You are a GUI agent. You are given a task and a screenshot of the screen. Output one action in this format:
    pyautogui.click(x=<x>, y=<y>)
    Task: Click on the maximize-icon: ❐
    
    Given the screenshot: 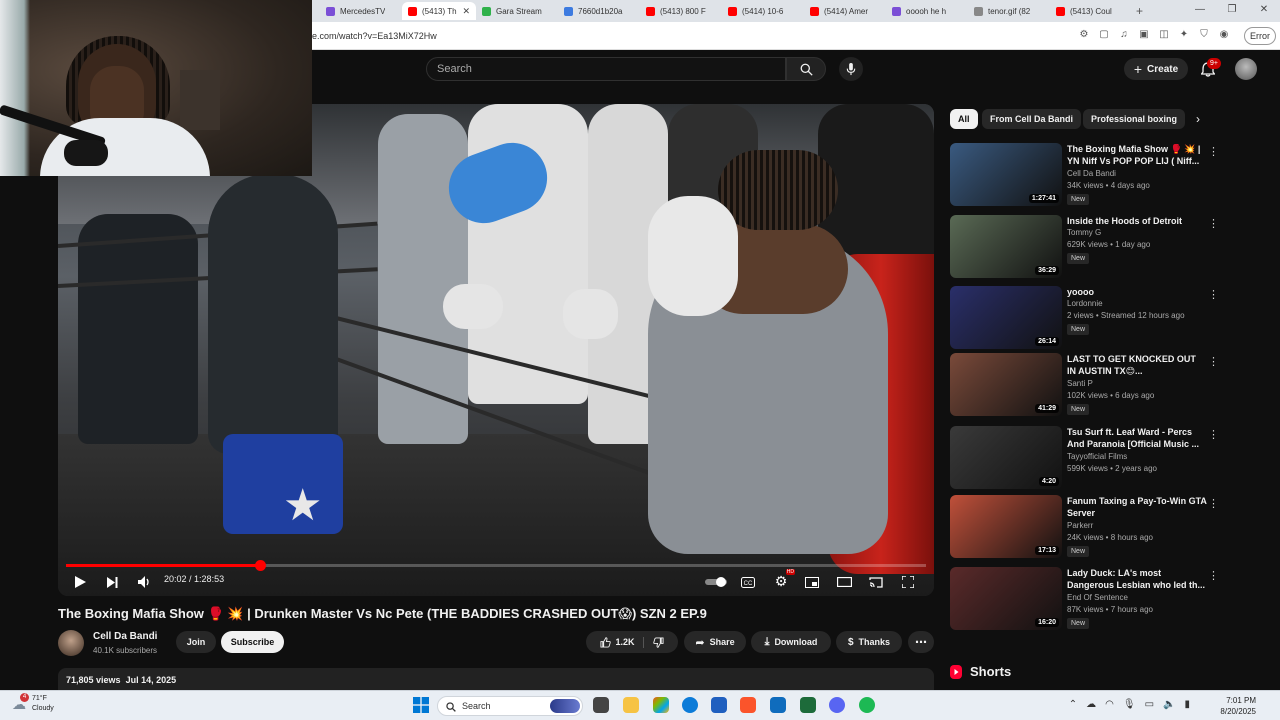 What is the action you would take?
    pyautogui.click(x=1232, y=10)
    